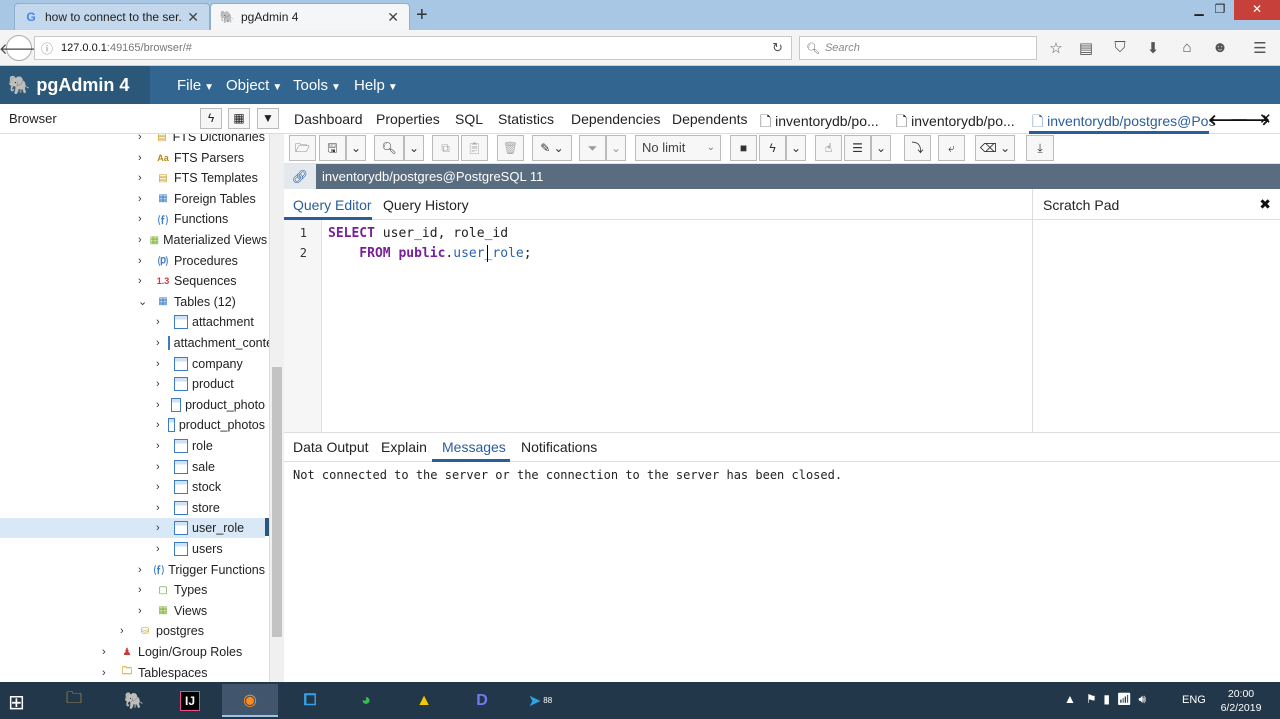  What do you see at coordinates (445, 148) in the screenshot?
I see `copy-button: ⧉` at bounding box center [445, 148].